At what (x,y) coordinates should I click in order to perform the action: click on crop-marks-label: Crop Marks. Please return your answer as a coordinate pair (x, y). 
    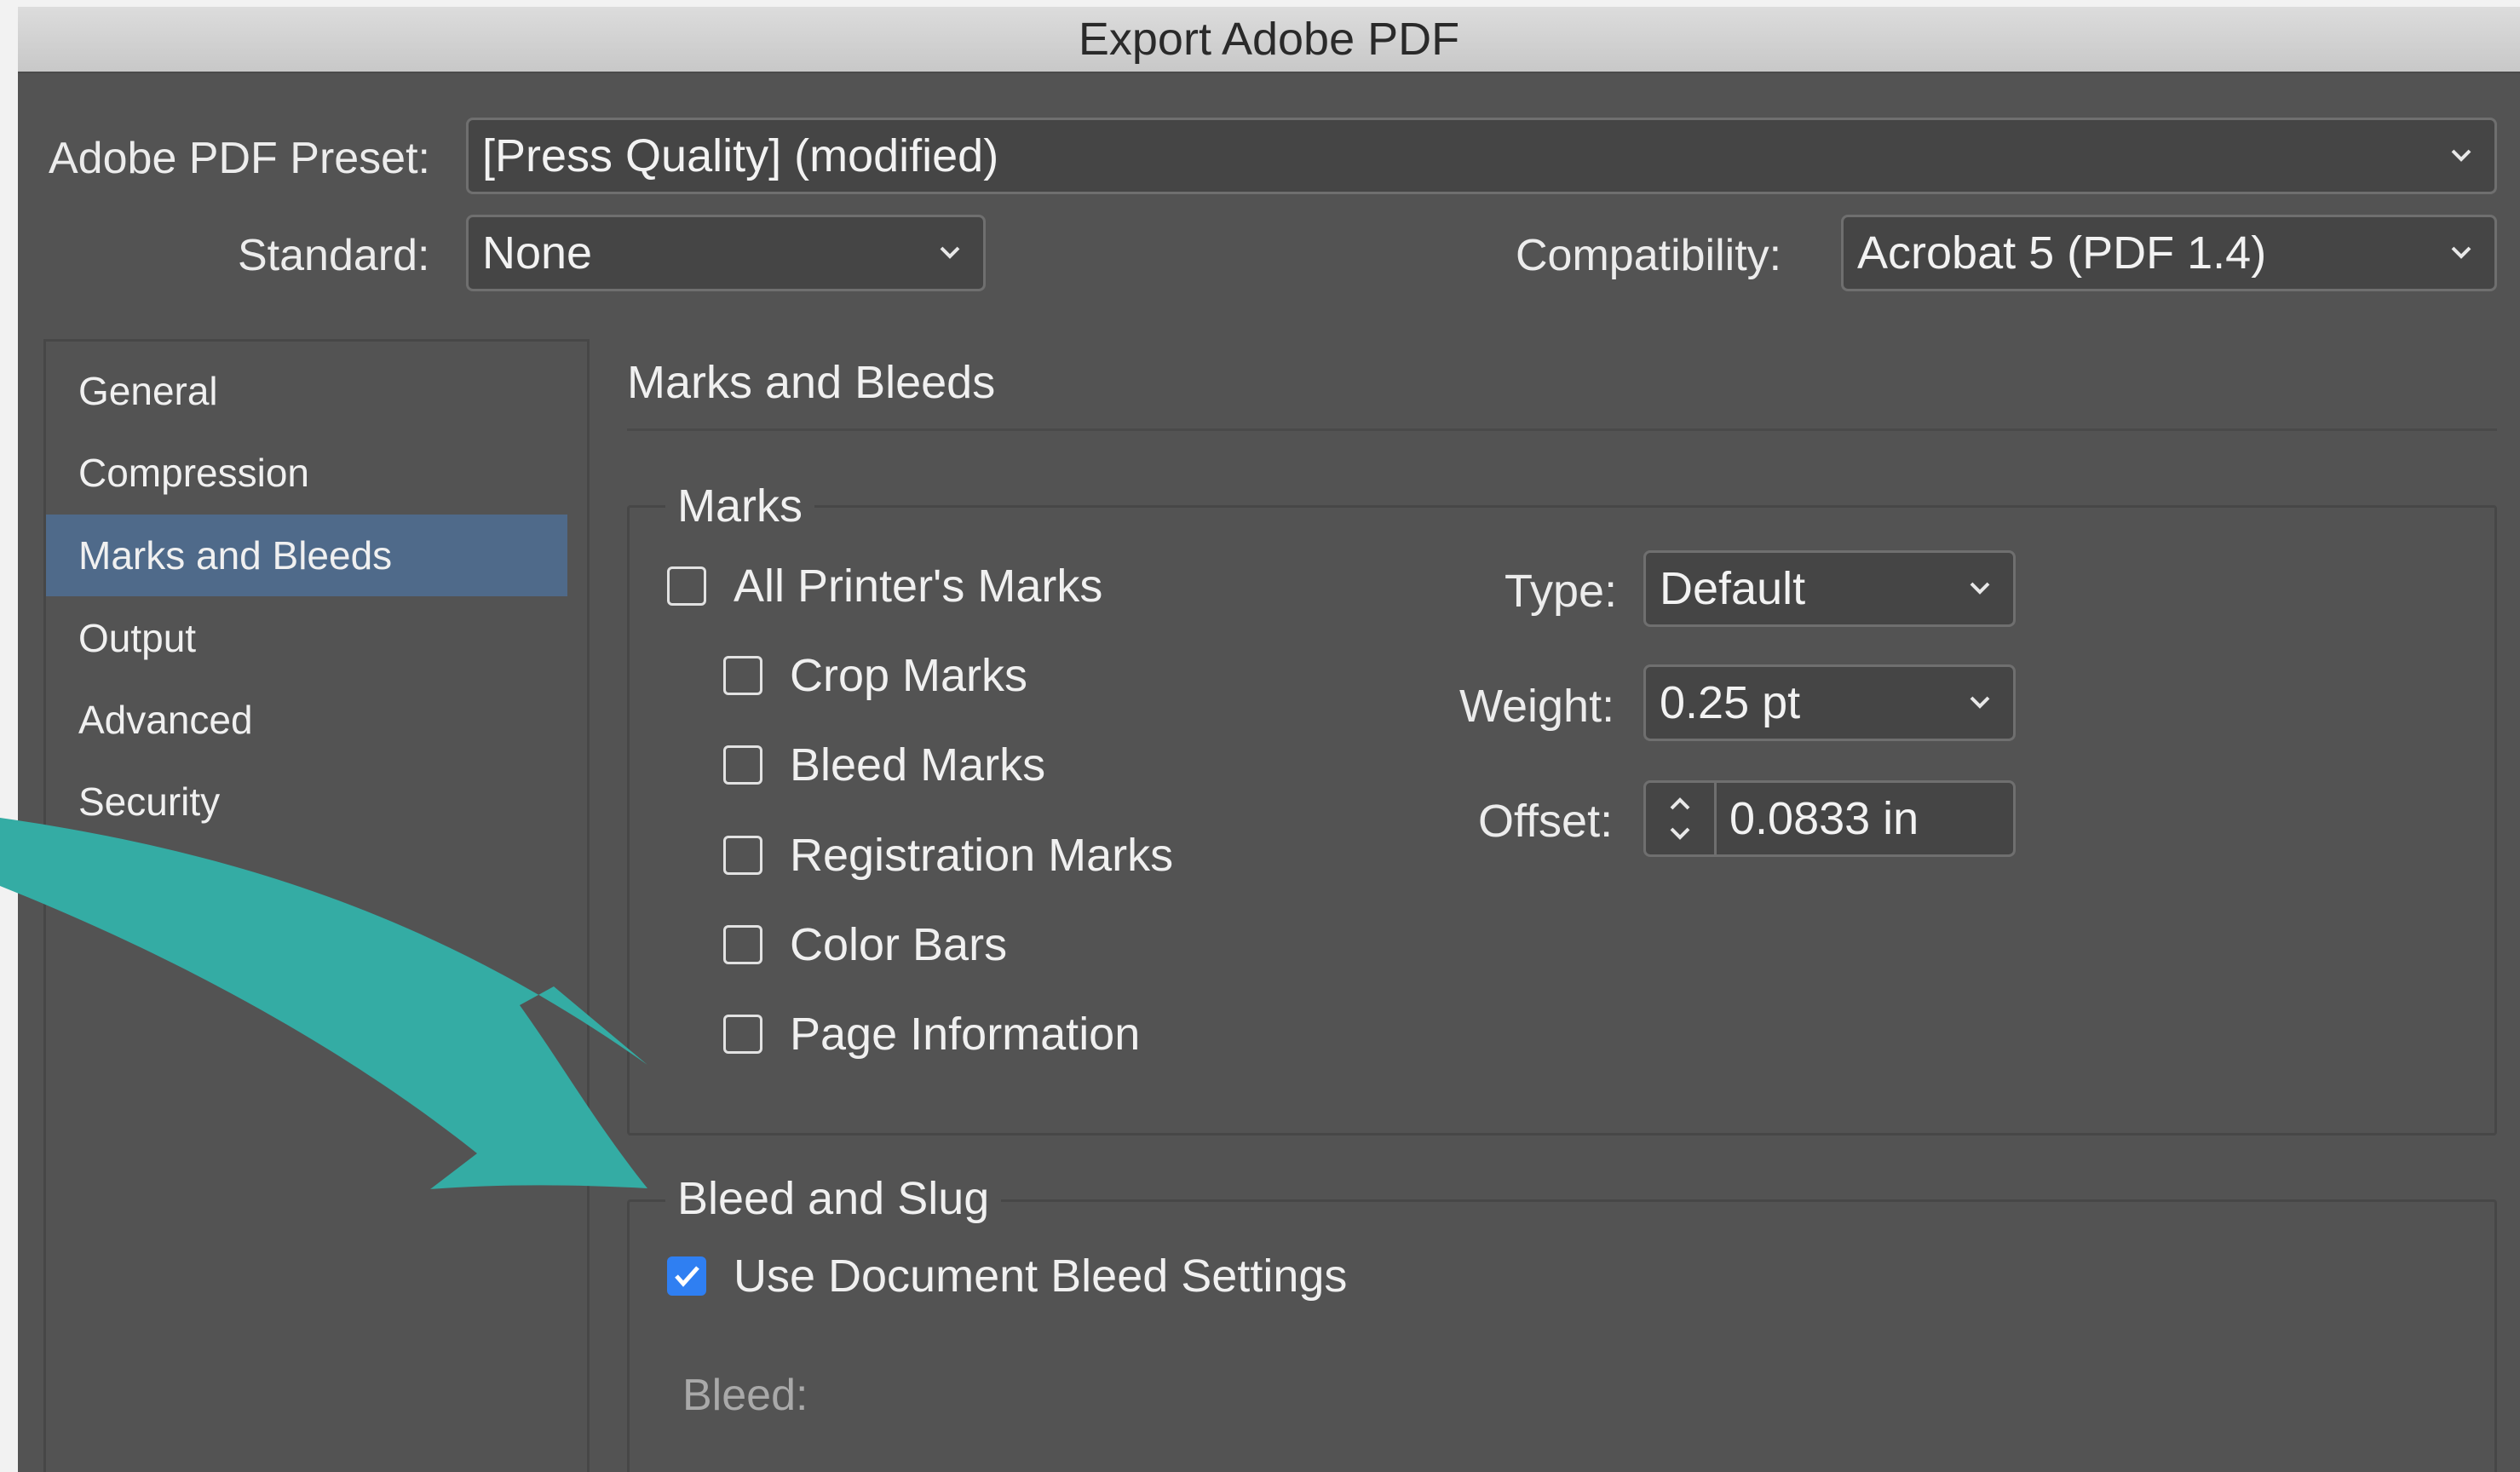
    Looking at the image, I should click on (909, 675).